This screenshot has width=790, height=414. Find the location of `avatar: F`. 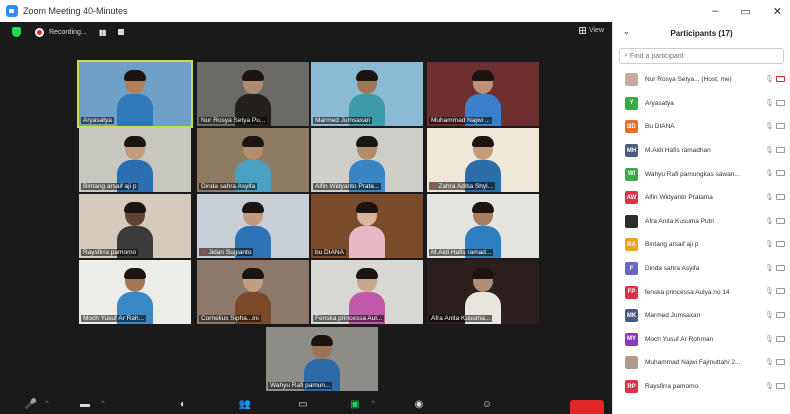

avatar: F is located at coordinates (631, 269).